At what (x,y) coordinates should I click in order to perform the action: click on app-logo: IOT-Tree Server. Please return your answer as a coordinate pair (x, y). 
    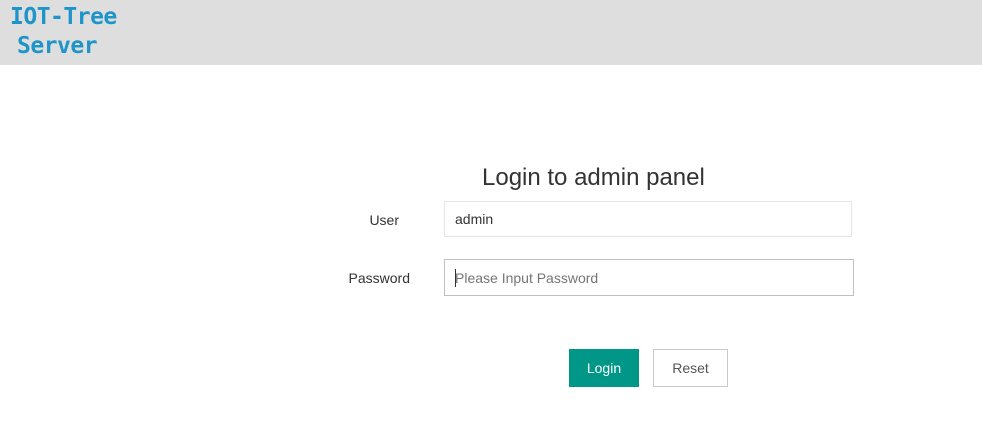
    Looking at the image, I should click on (63, 32).